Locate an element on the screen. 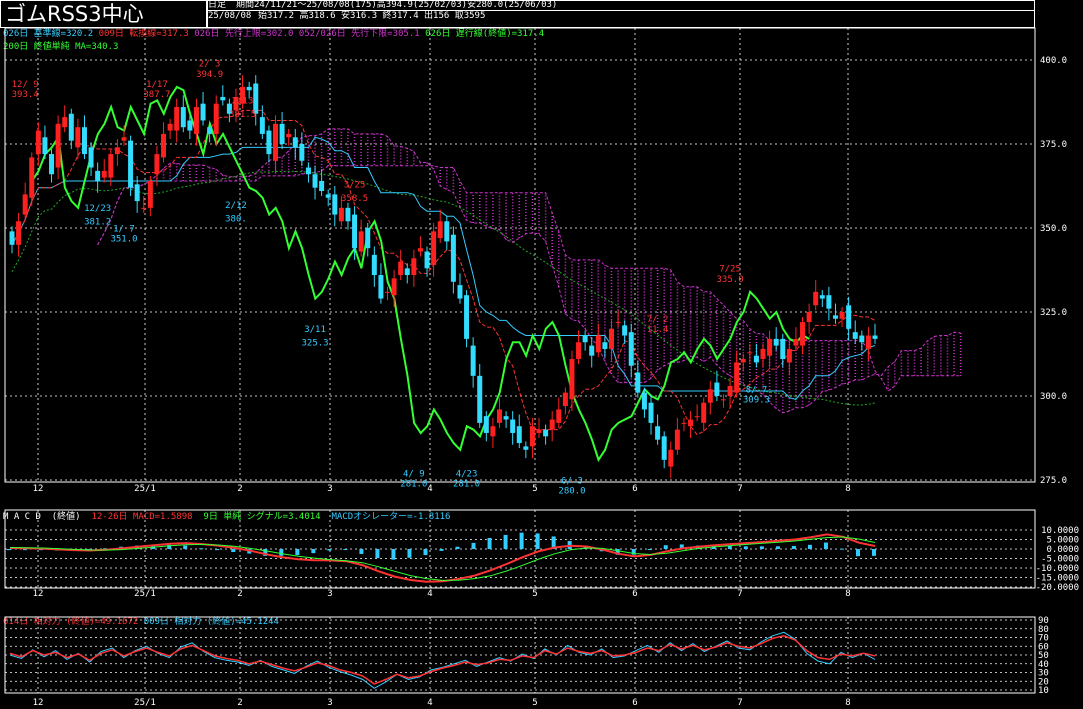 The height and width of the screenshot is (709, 1083). main-y-tick-label: 325.0 is located at coordinates (1053, 313).